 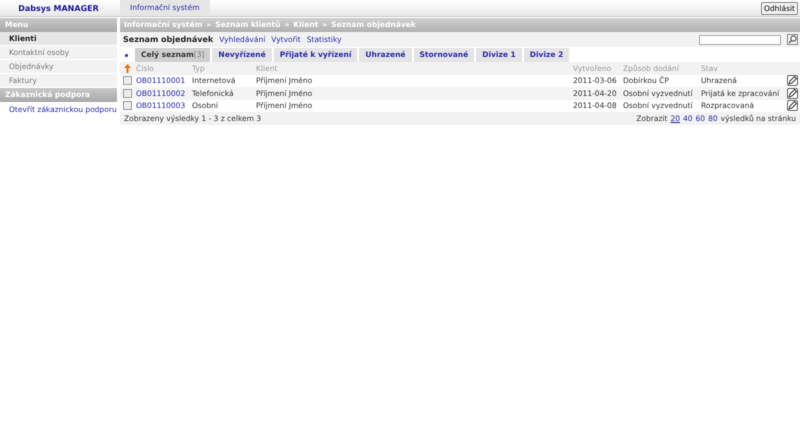 What do you see at coordinates (58, 8) in the screenshot?
I see `app-title: Dabsys MANAGER` at bounding box center [58, 8].